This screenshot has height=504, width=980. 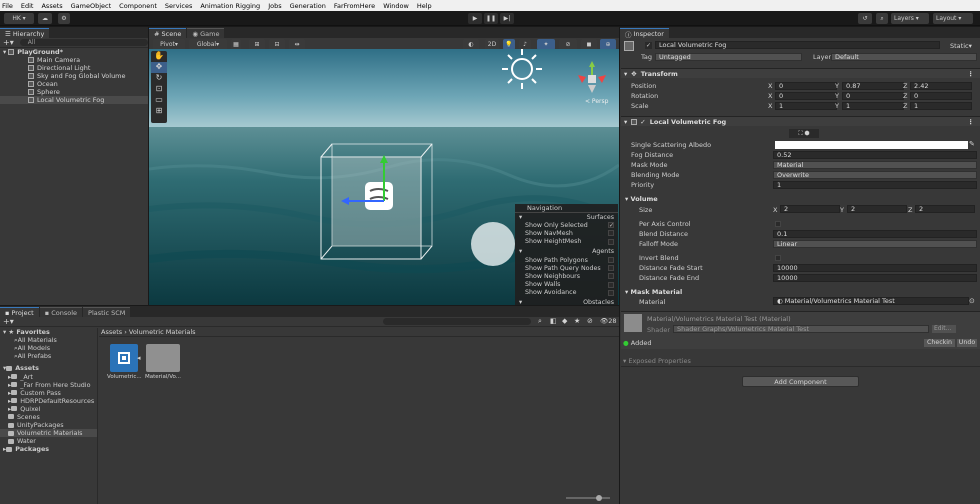 I want to click on step-button: ▶|, so click(x=507, y=18).